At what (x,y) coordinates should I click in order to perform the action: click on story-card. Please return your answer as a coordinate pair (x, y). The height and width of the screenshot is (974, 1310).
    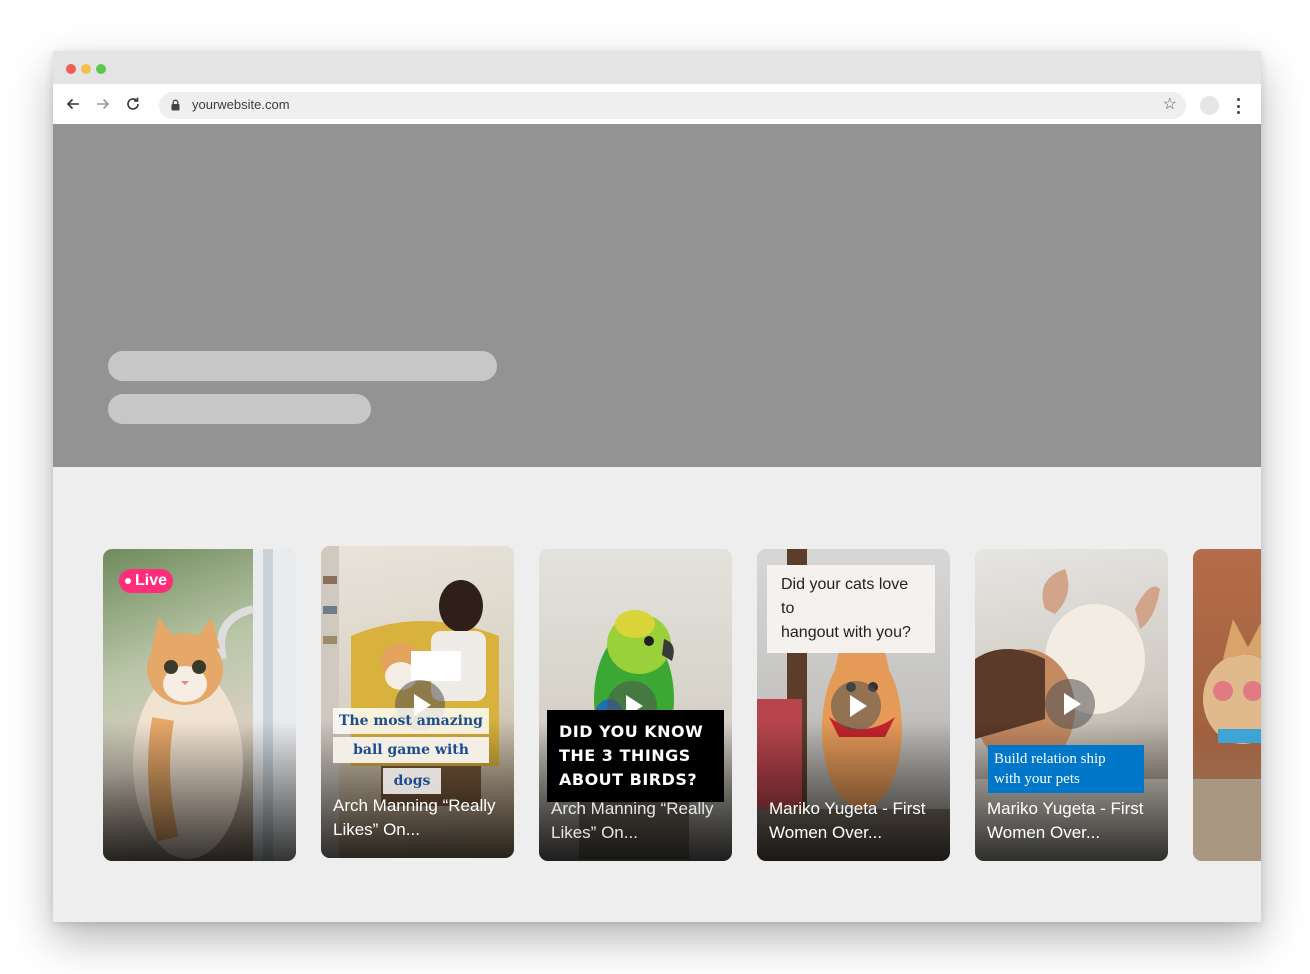
    Looking at the image, I should click on (1227, 705).